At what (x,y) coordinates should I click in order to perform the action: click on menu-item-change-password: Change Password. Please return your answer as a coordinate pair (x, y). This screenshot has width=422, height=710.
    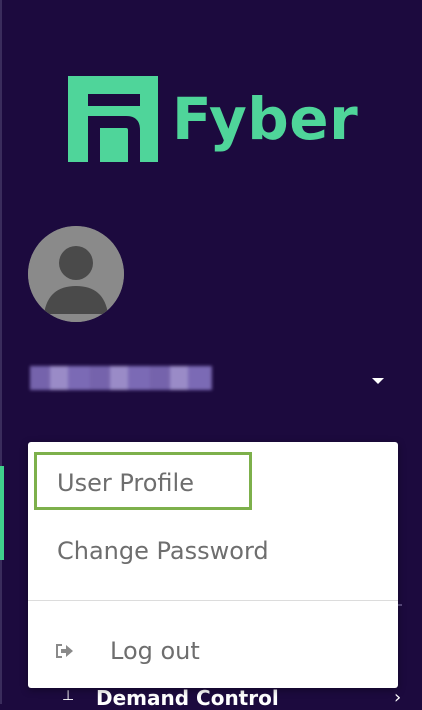
    Looking at the image, I should click on (213, 551).